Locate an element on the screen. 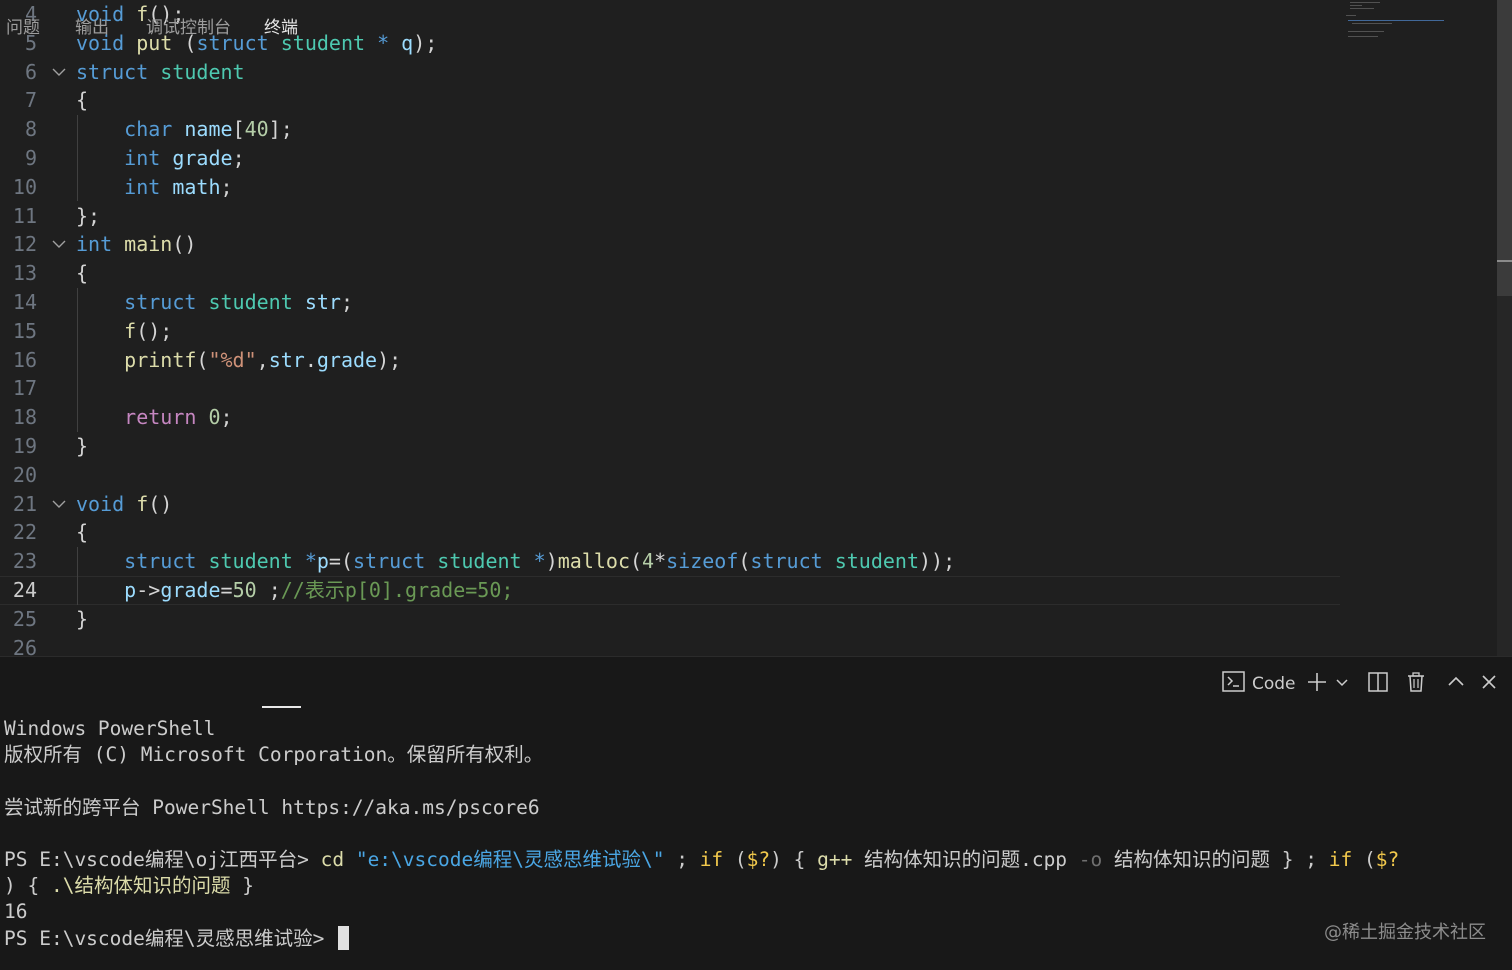 The height and width of the screenshot is (970, 1512). code-line: 18 return 0; is located at coordinates (670, 417).